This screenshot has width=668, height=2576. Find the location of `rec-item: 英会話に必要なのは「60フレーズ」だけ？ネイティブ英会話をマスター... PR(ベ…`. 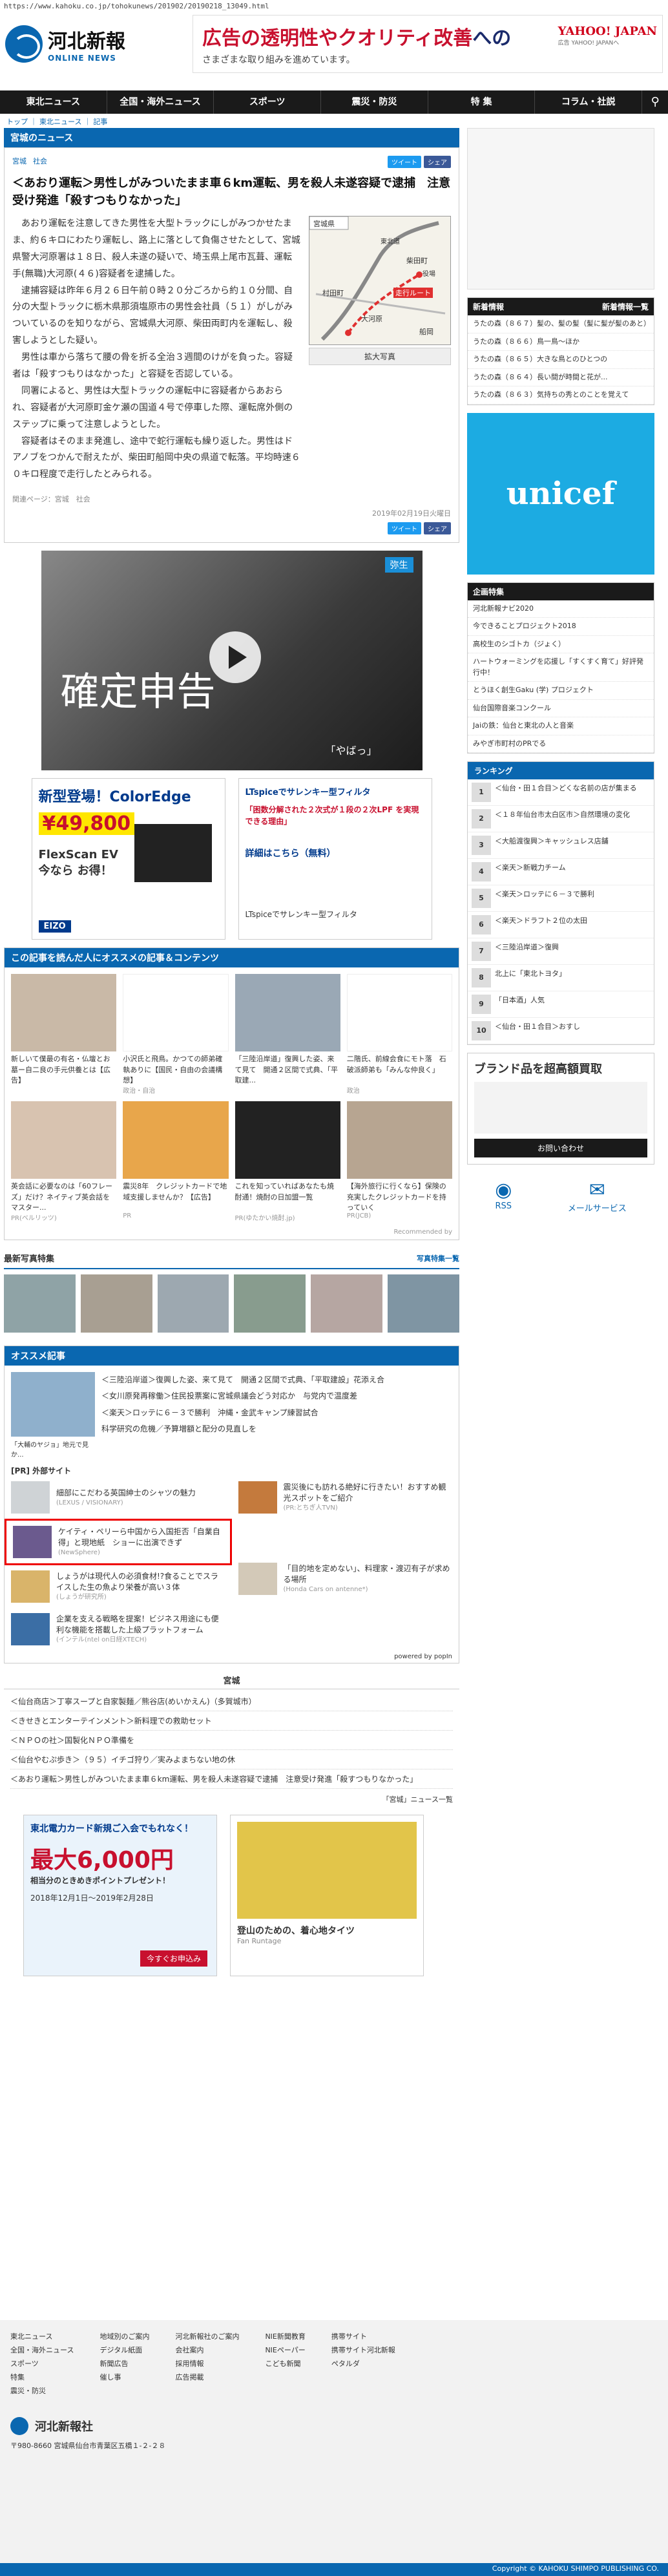

rec-item: 英会話に必要なのは「60フレーズ」だけ？ネイティブ英会話をマスター... PR(ベ… is located at coordinates (64, 1161).